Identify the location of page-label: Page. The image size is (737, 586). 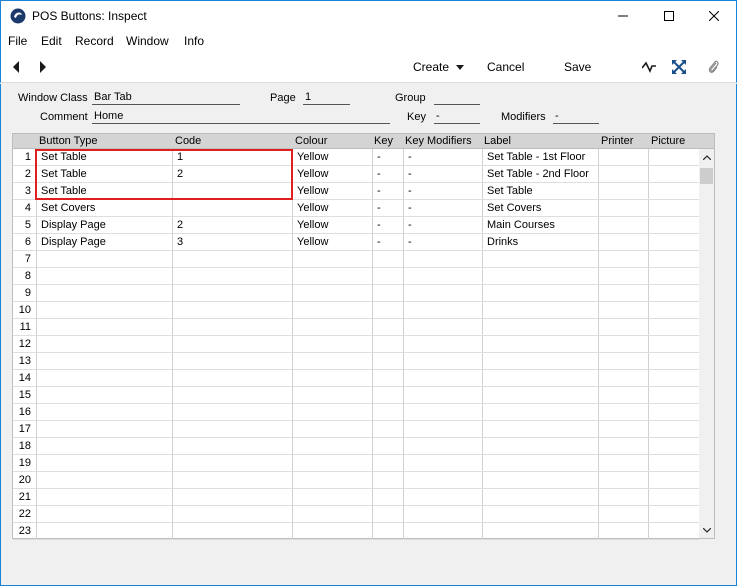
(283, 98).